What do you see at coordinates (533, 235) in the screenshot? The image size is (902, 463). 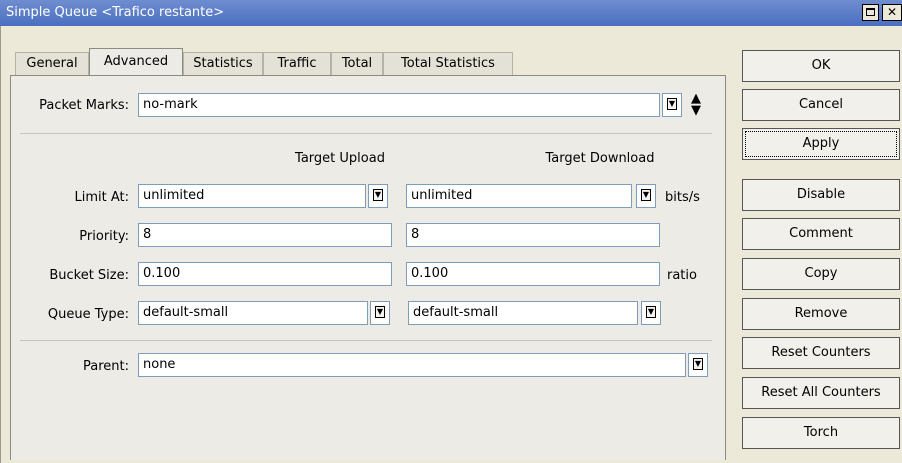 I see `priority-download-field: 8` at bounding box center [533, 235].